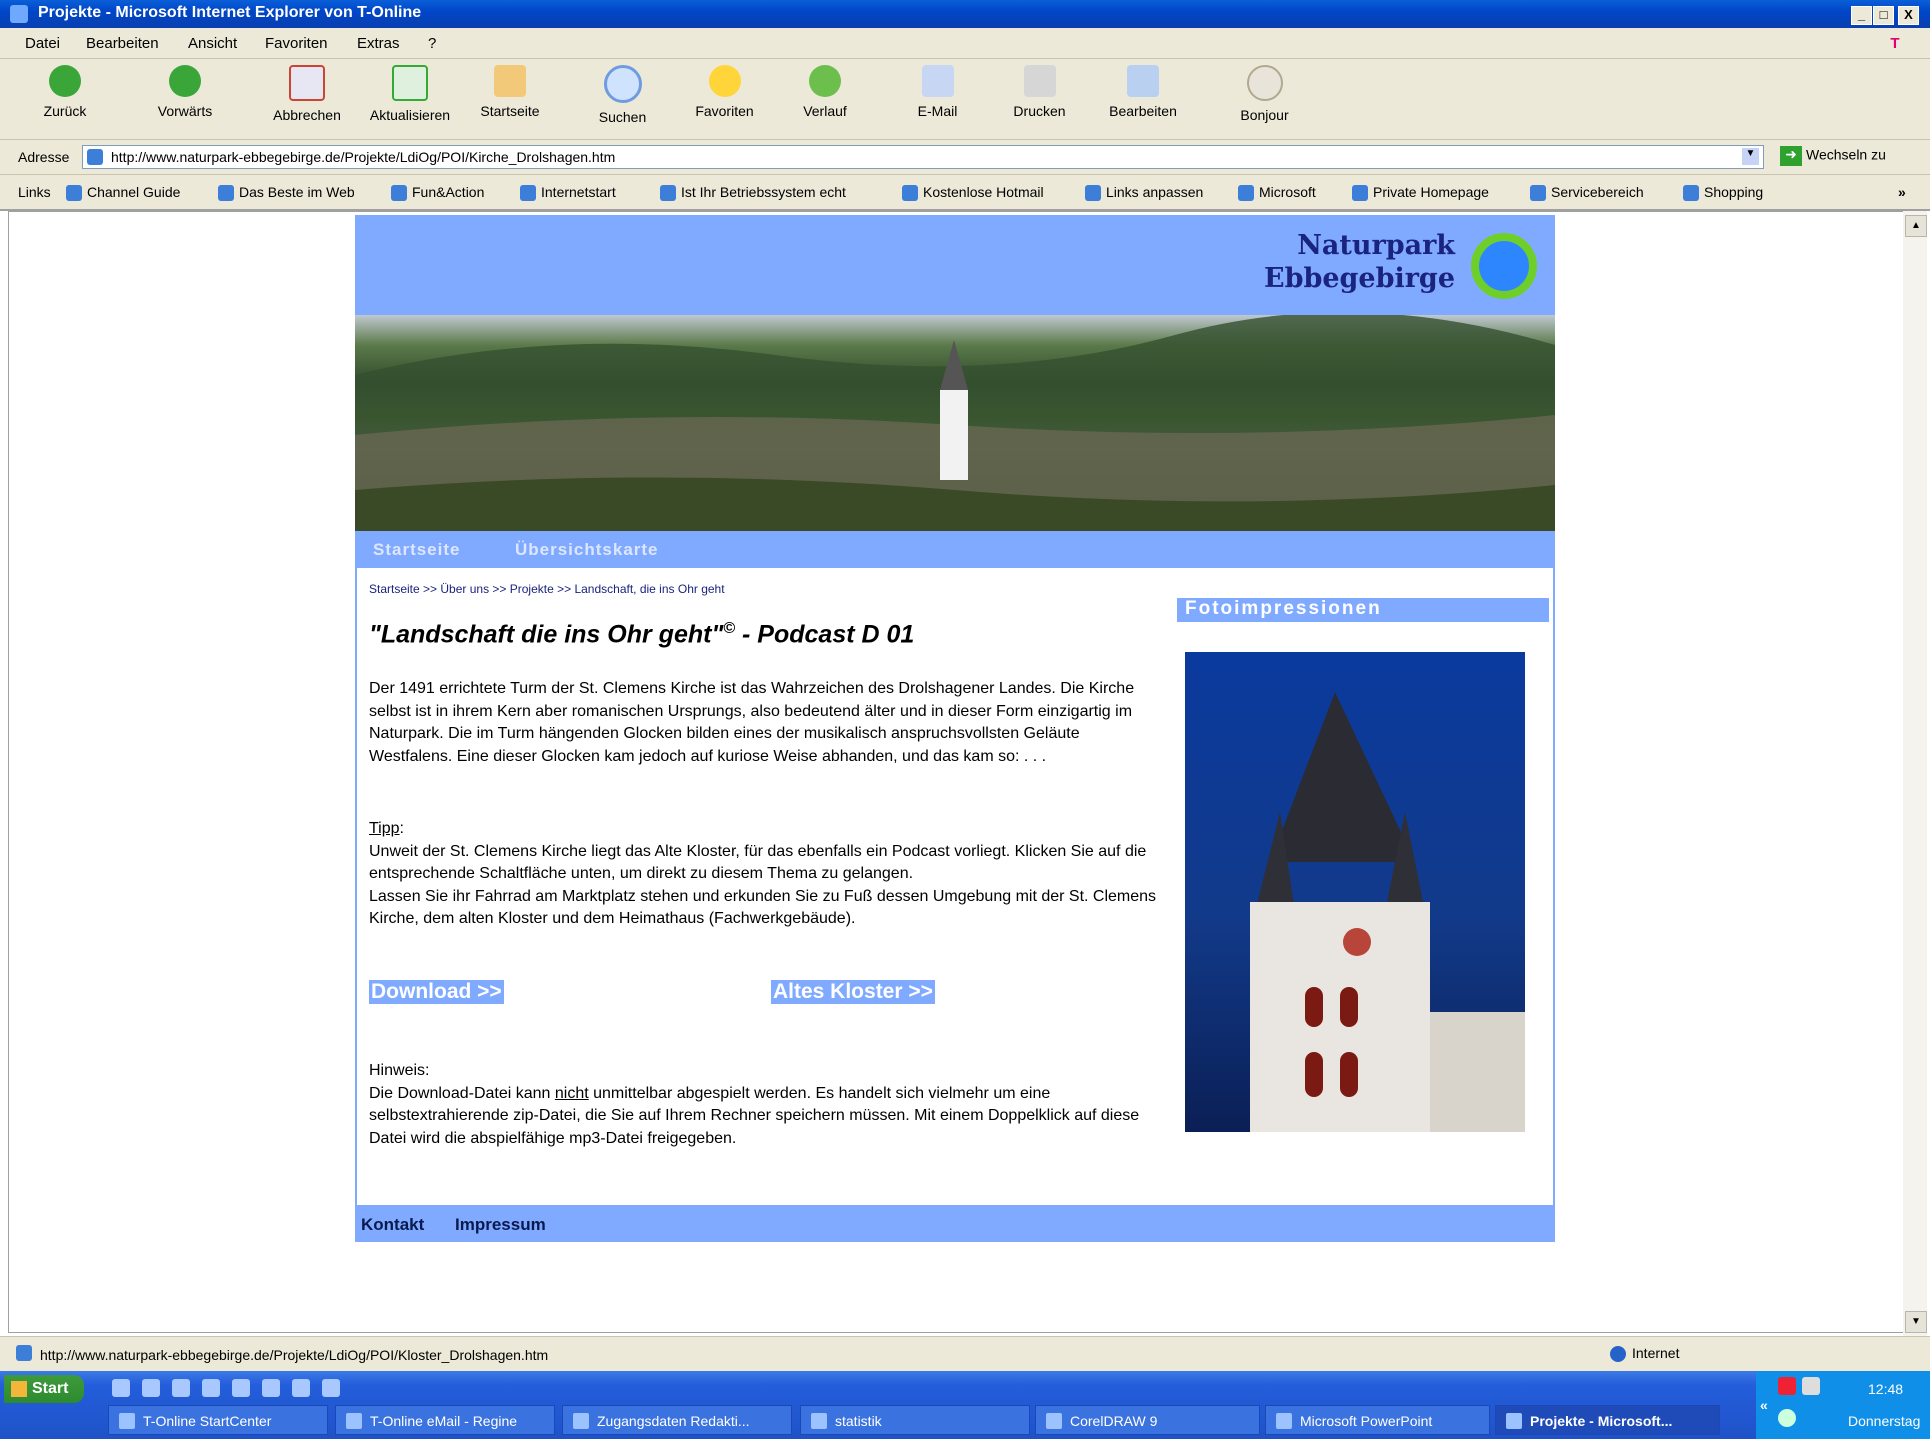  Describe the element at coordinates (218, 1420) in the screenshot. I see `task-tonline-startcenter: T-Online StartCenter` at that location.